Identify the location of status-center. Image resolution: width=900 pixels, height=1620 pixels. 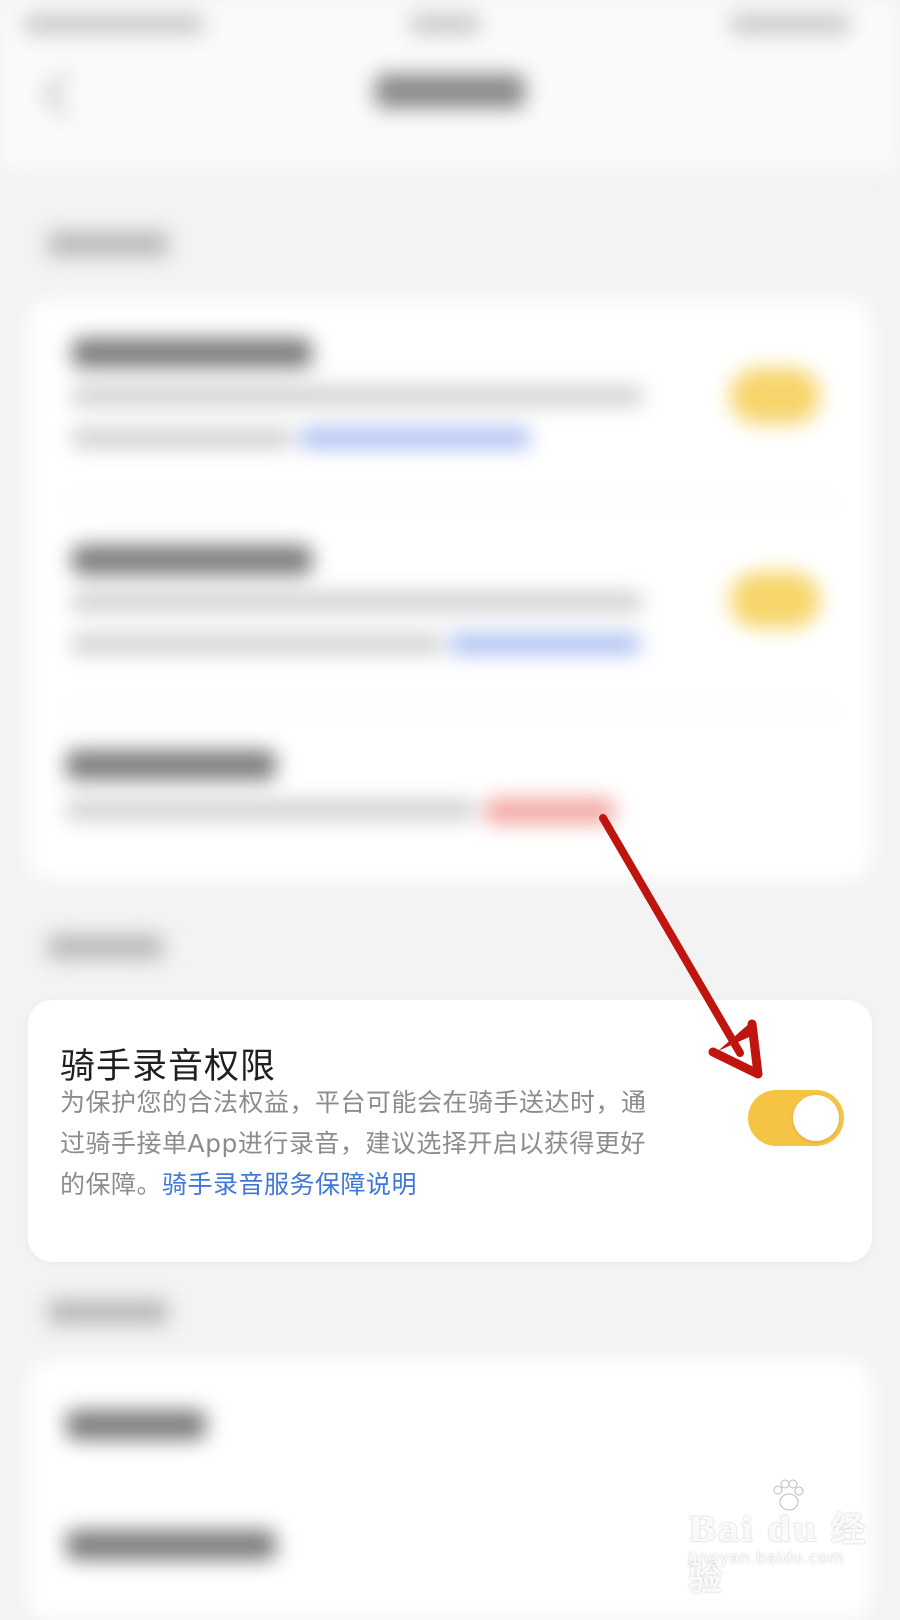
(445, 24).